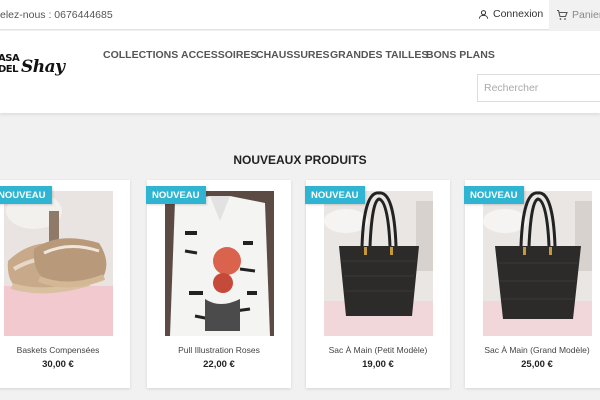  I want to click on cart-label: Panier, so click(586, 15).